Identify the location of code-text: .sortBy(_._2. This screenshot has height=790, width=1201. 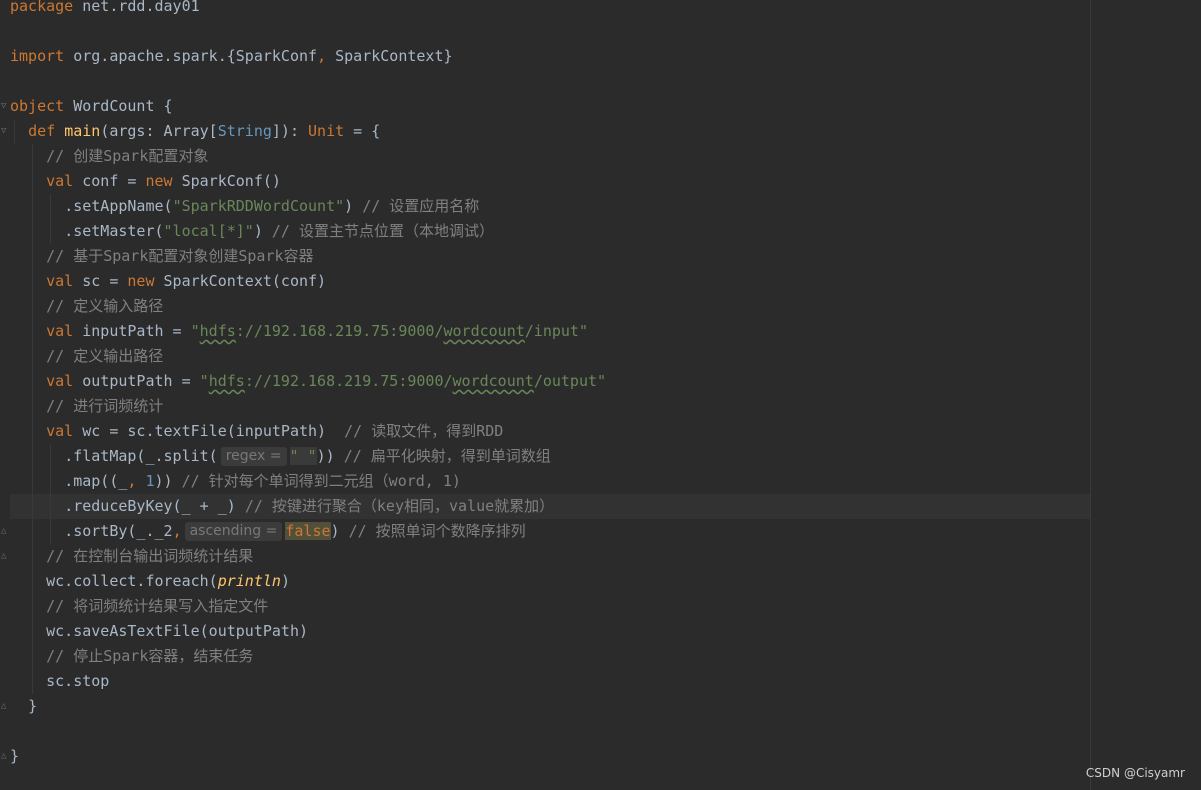
(118, 531).